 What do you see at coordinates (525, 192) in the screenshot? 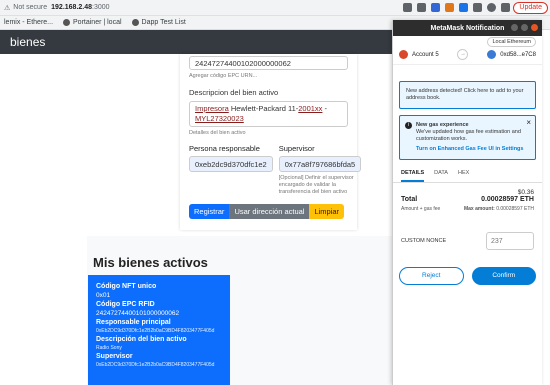
I see `total-usd: $0.36` at bounding box center [525, 192].